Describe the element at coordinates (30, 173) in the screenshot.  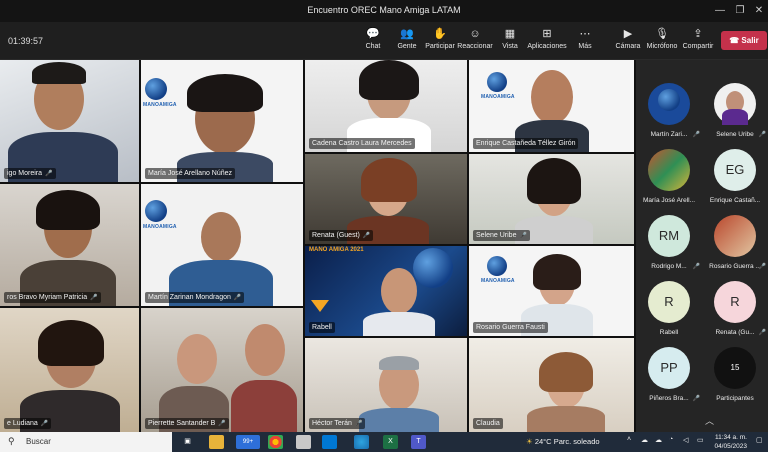
I see `participant-name: igo Moreira 🎤` at that location.